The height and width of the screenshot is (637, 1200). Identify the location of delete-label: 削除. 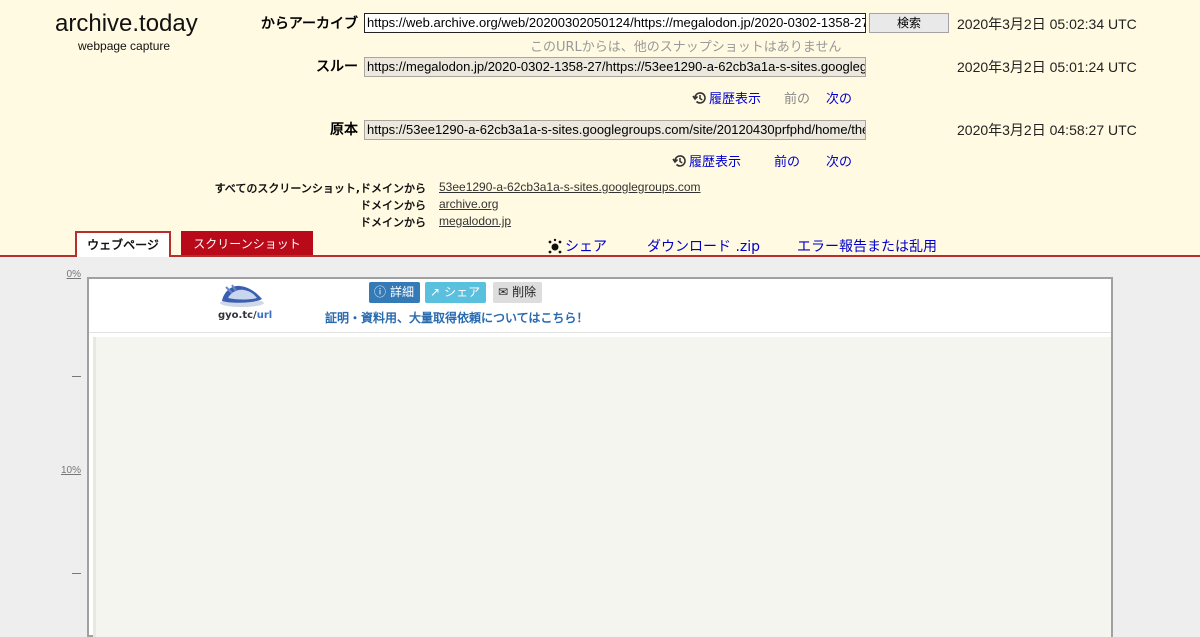
(524, 292).